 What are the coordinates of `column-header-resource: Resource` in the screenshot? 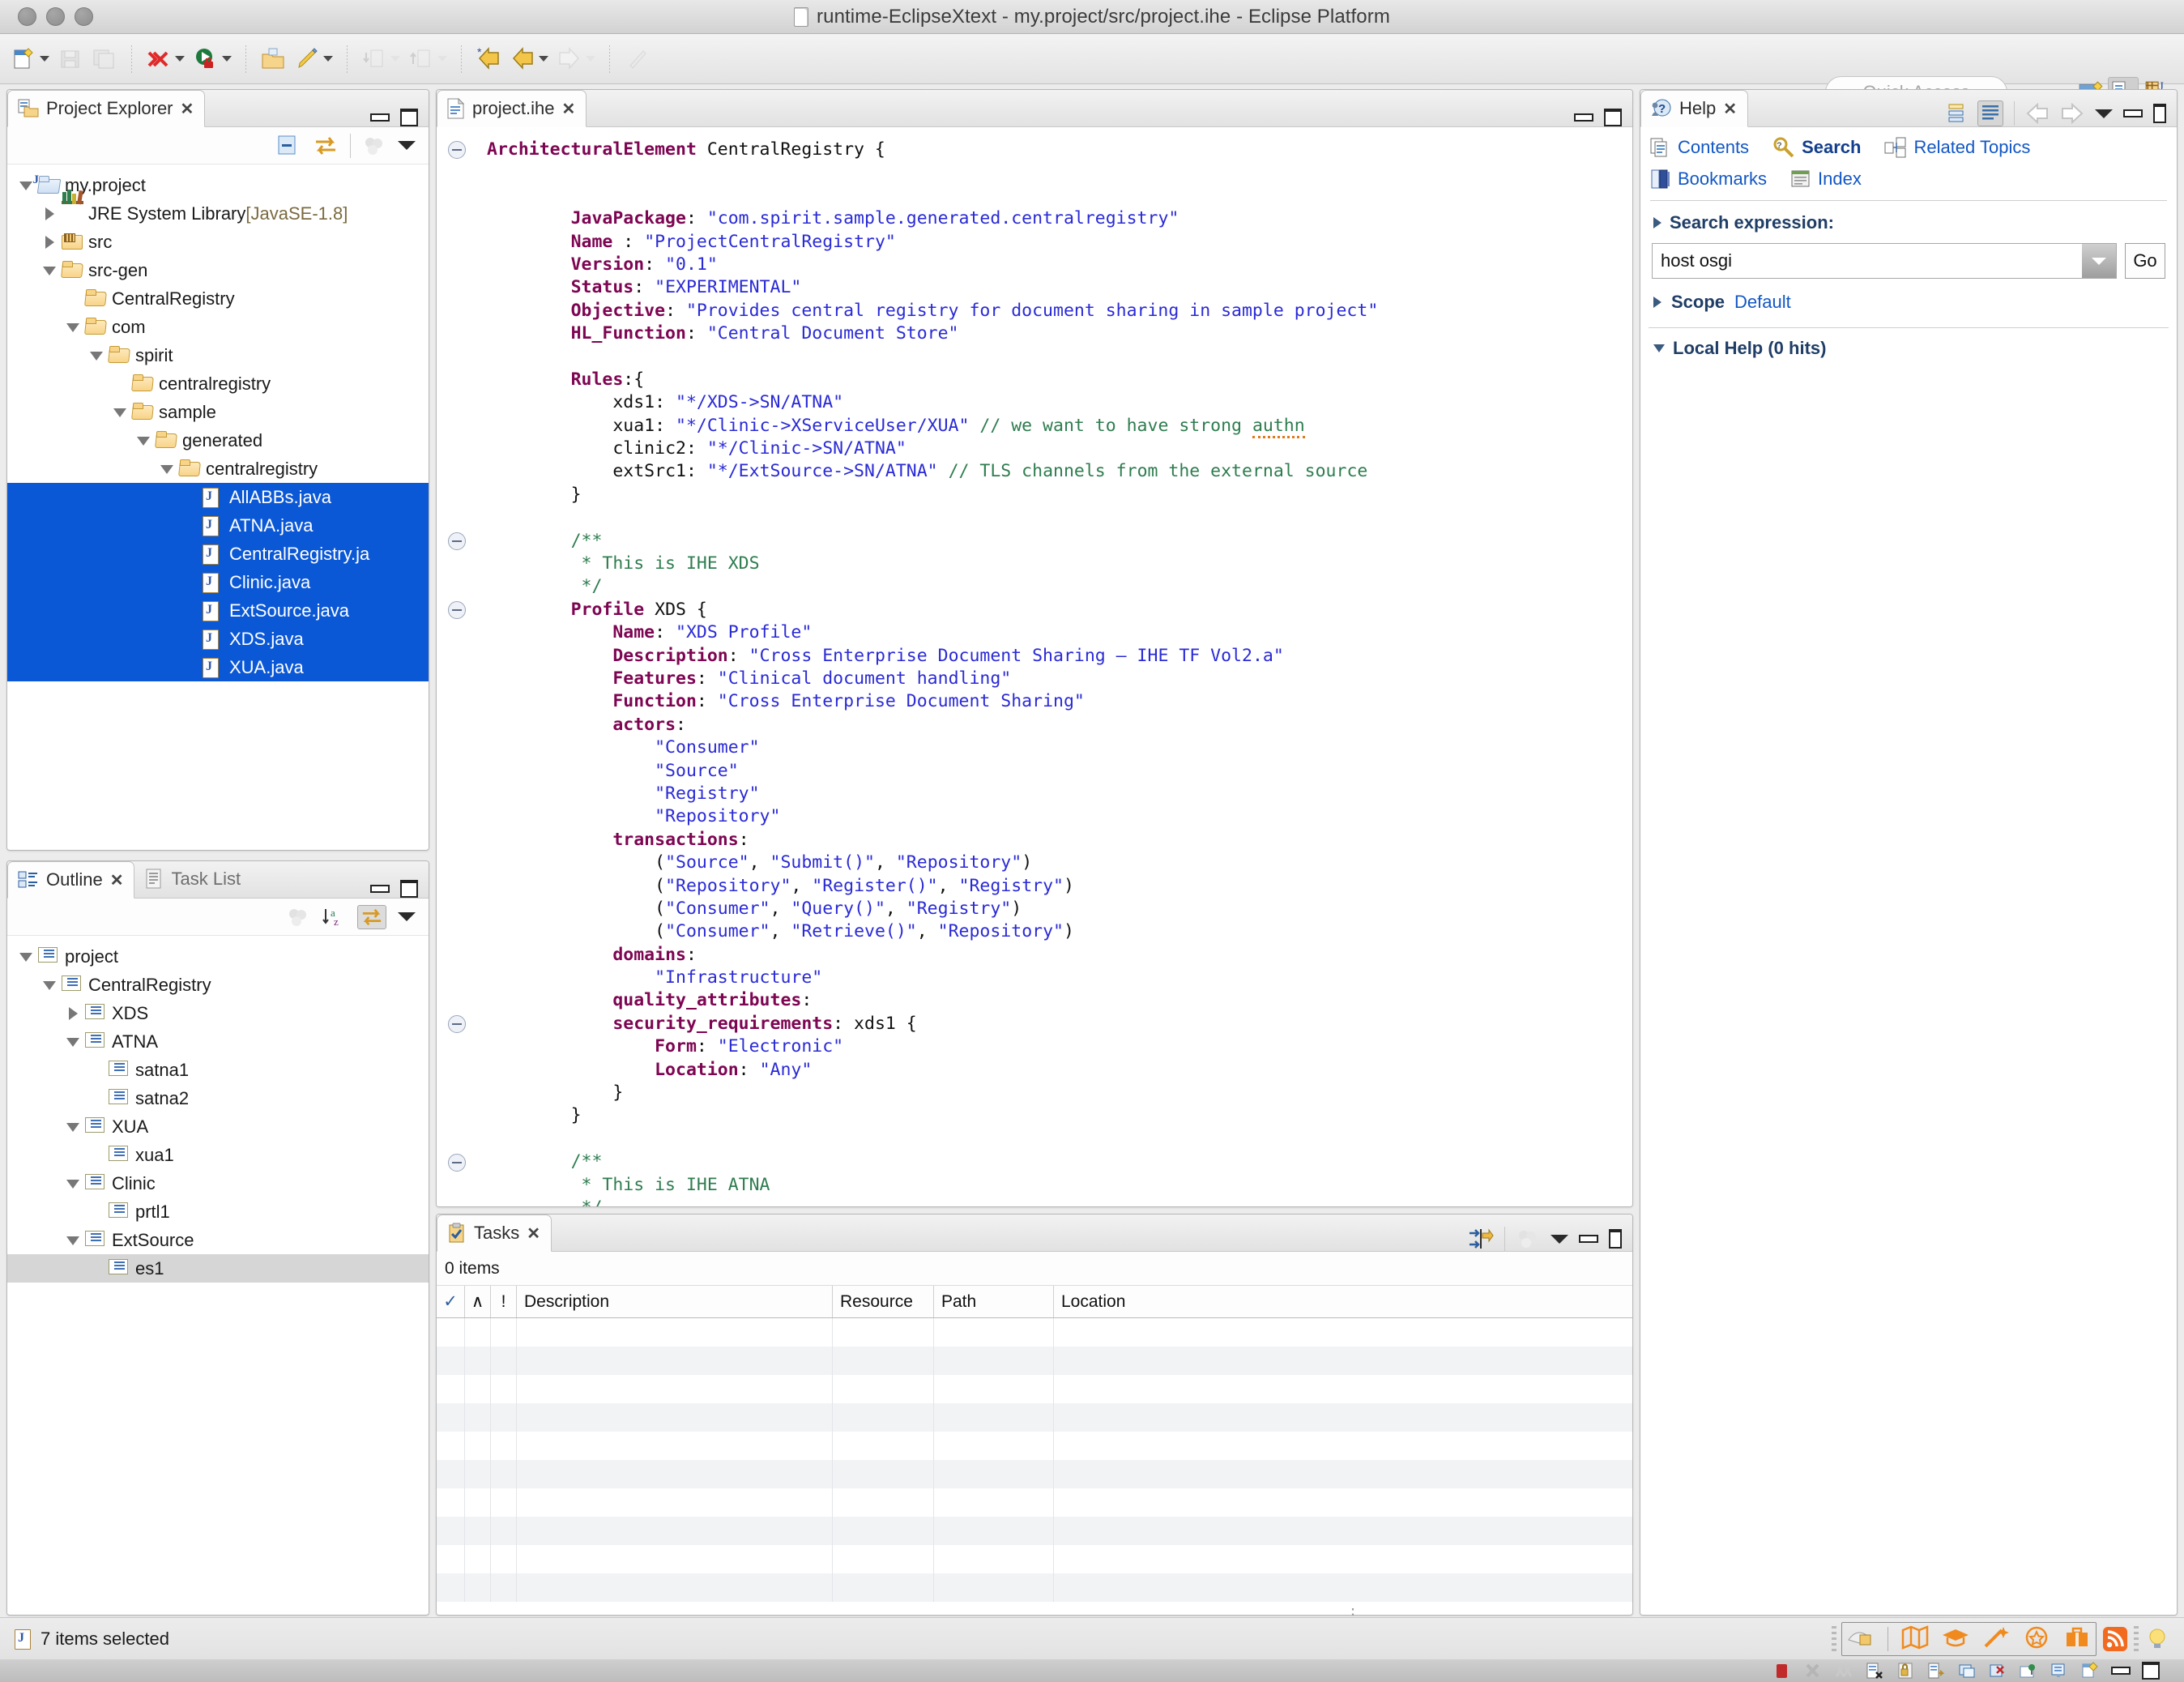 It's located at (882, 1301).